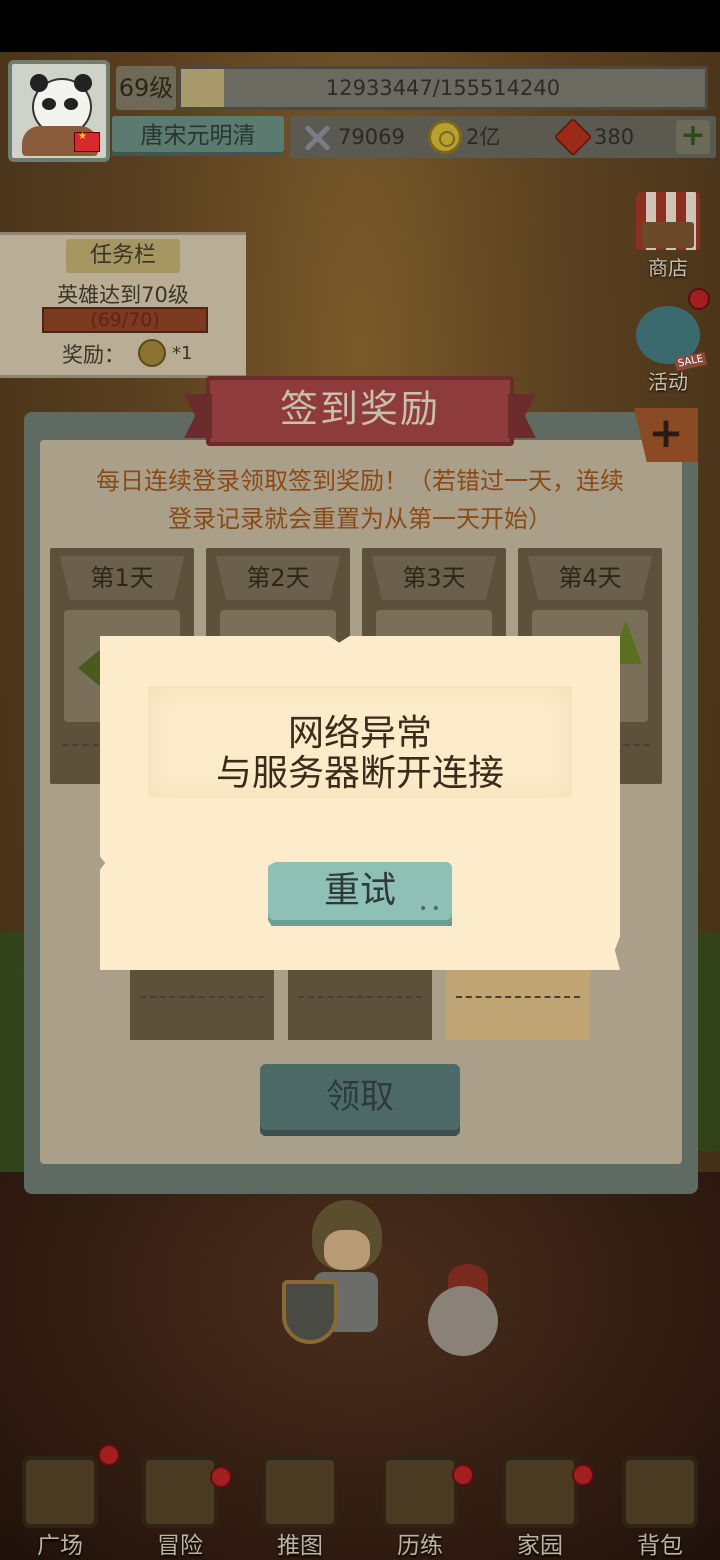 The width and height of the screenshot is (720, 1560). I want to click on button-decoration: • •, so click(429, 909).